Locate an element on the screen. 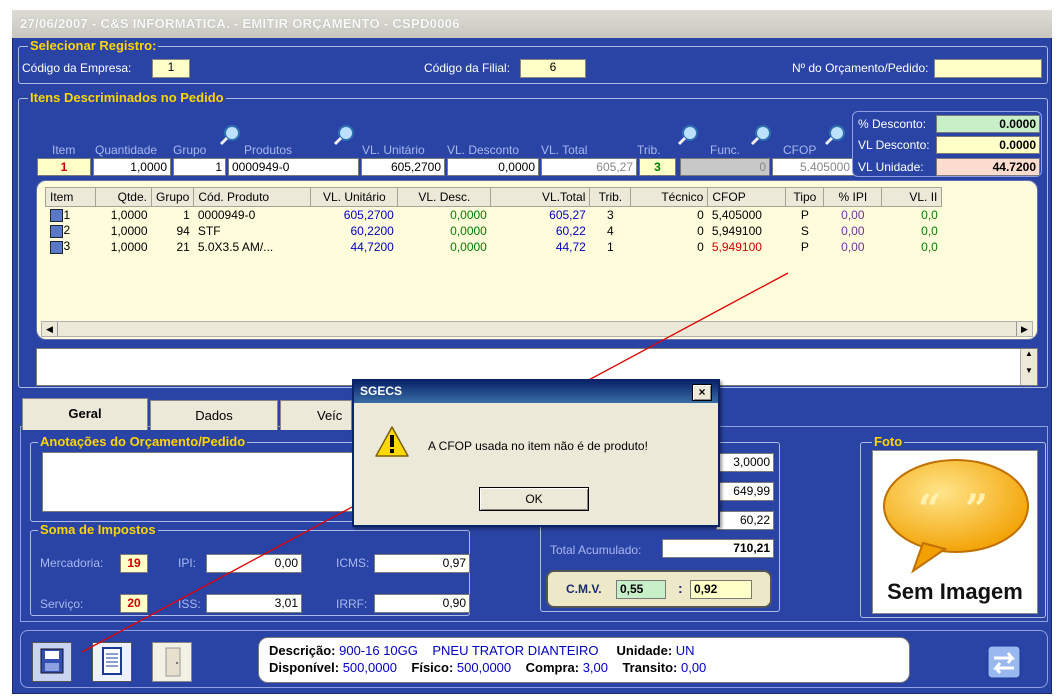  col-vl-unitario: VL. Unitário is located at coordinates (354, 197).